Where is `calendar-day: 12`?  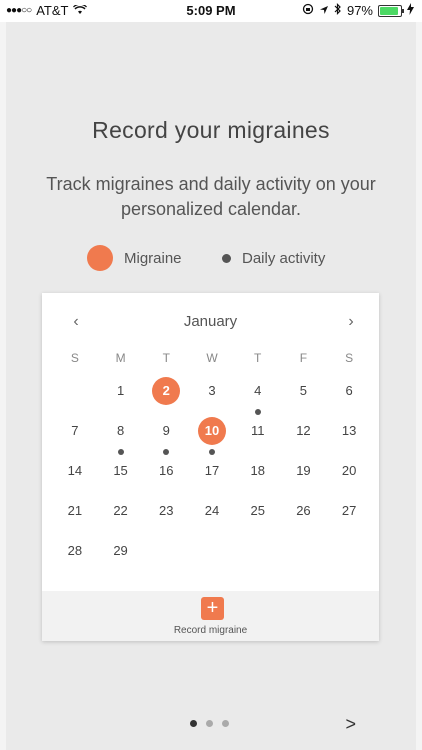 calendar-day: 12 is located at coordinates (304, 436).